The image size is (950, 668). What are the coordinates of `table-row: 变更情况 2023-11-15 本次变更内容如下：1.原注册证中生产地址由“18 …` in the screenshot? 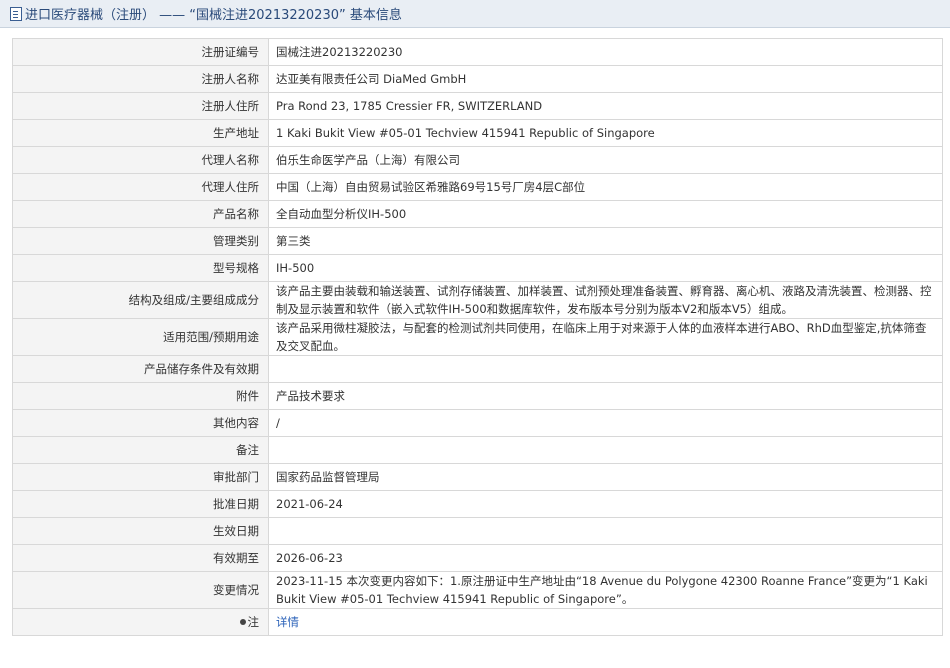 It's located at (477, 590).